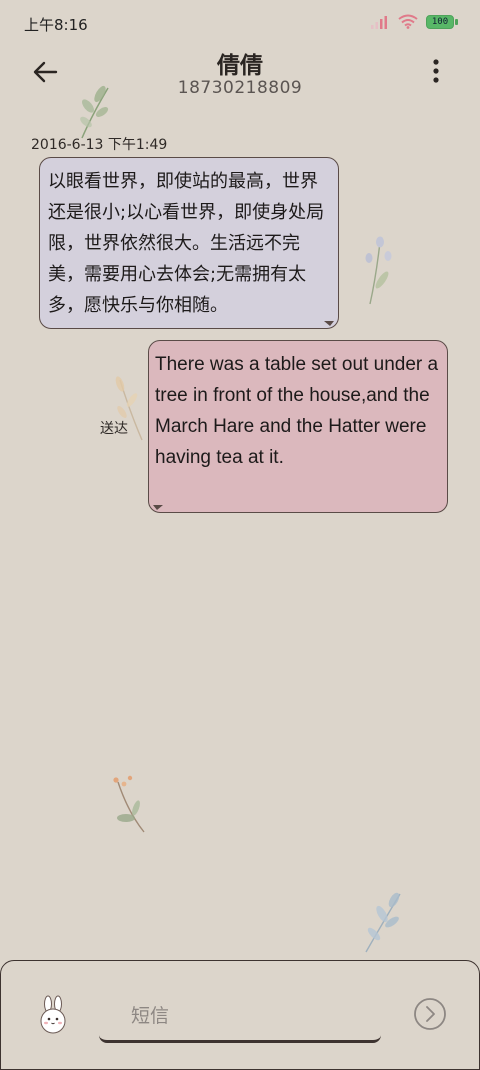 The width and height of the screenshot is (480, 1070). I want to click on rabbit-avatar-icon, so click(53, 1014).